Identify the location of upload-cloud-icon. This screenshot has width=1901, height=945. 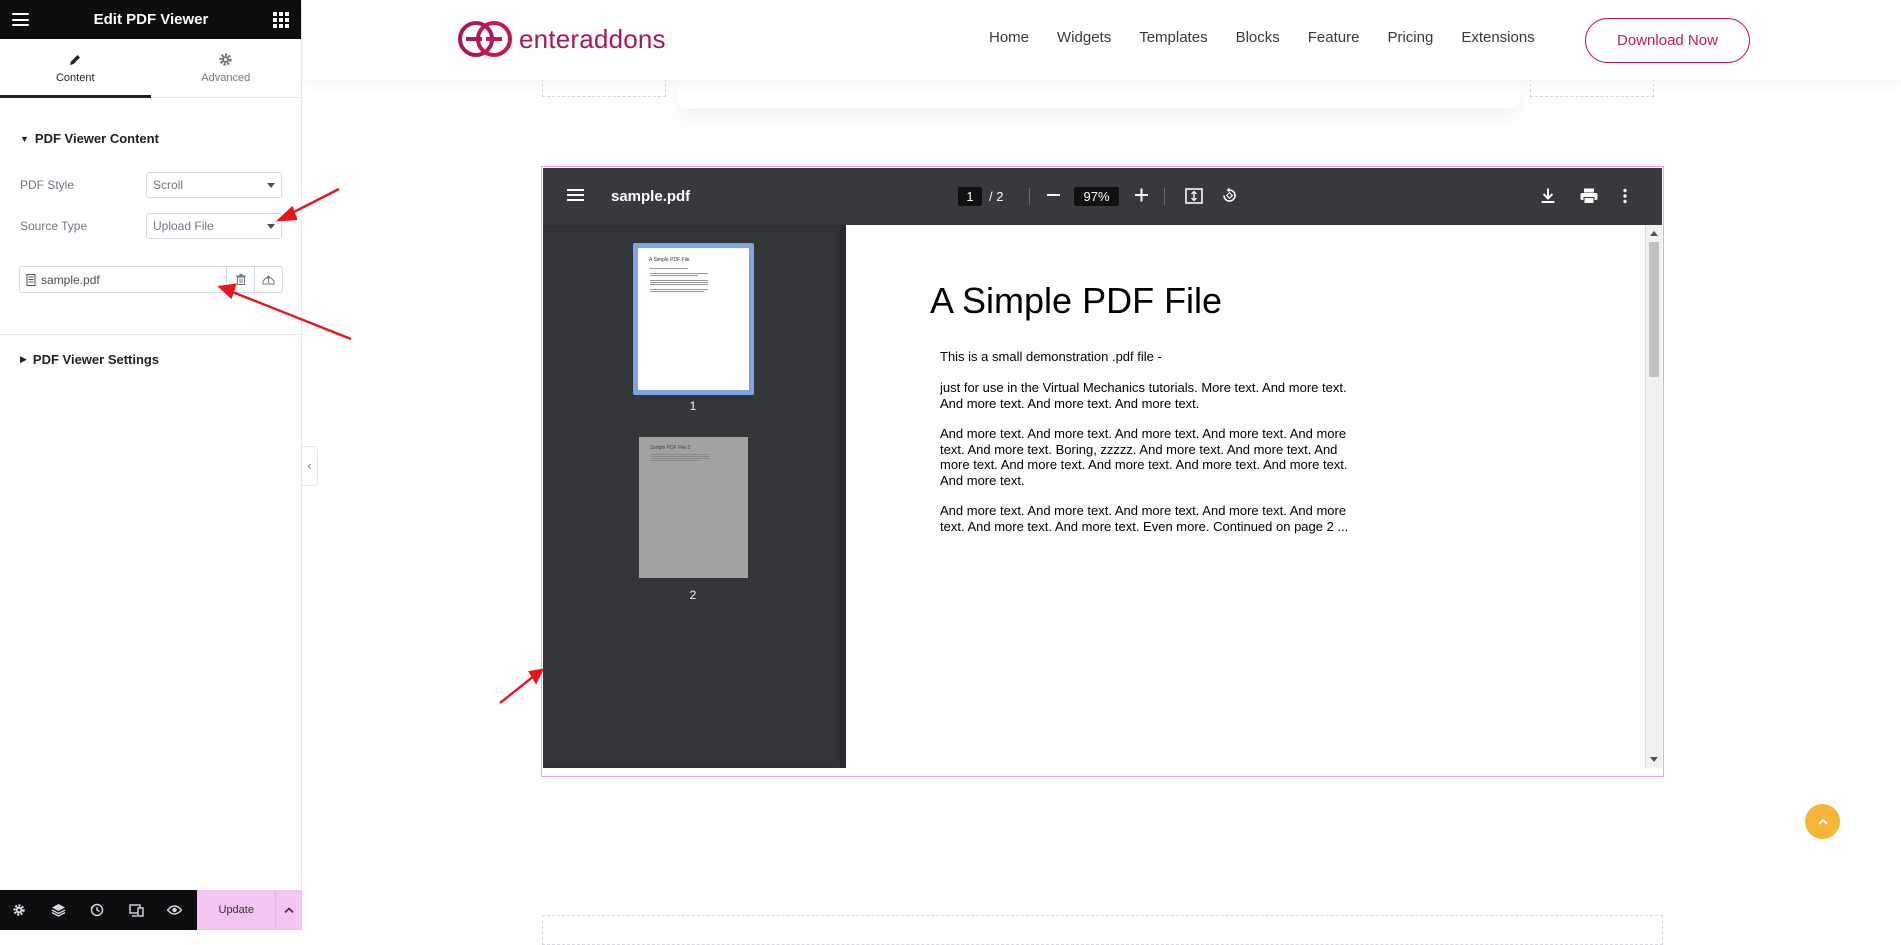
(268, 279).